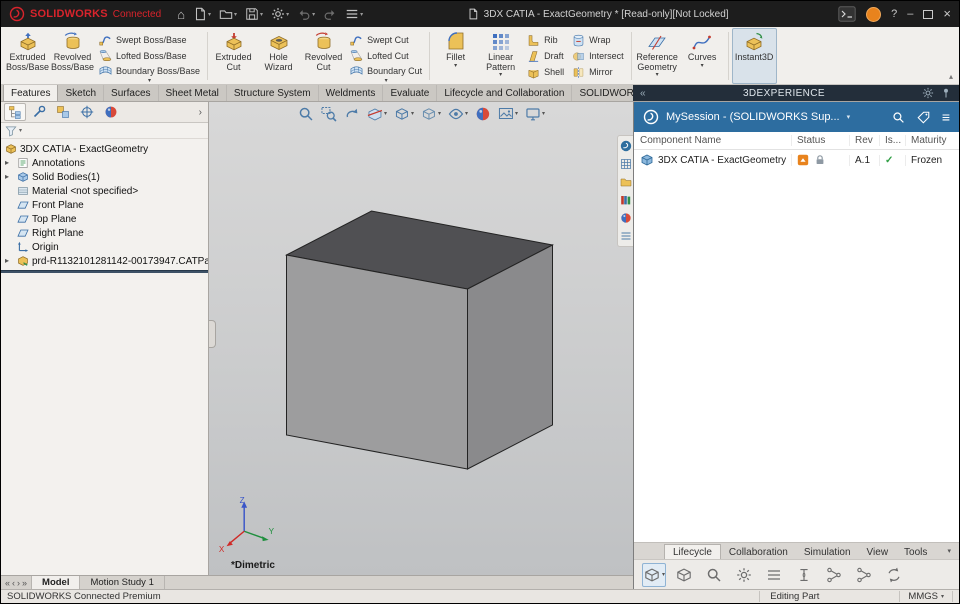 The image size is (960, 604). I want to click on reference-geometry-button: Reference Geometry, so click(657, 56).